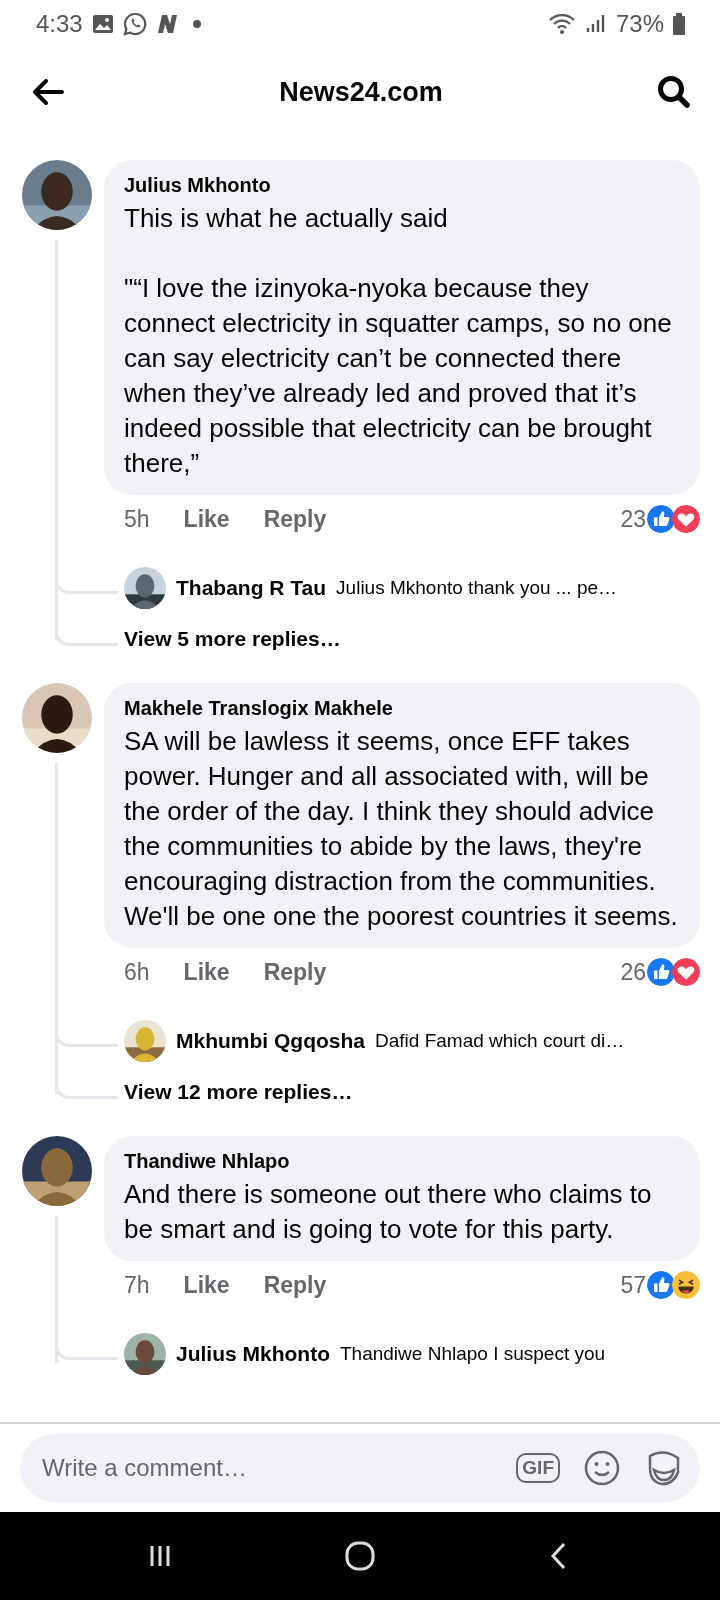  What do you see at coordinates (686, 1285) in the screenshot?
I see `laughing-emoji-icon` at bounding box center [686, 1285].